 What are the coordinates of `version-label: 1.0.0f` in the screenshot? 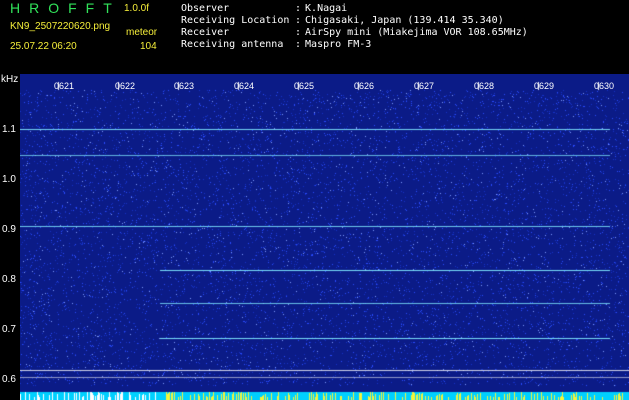 It's located at (137, 8).